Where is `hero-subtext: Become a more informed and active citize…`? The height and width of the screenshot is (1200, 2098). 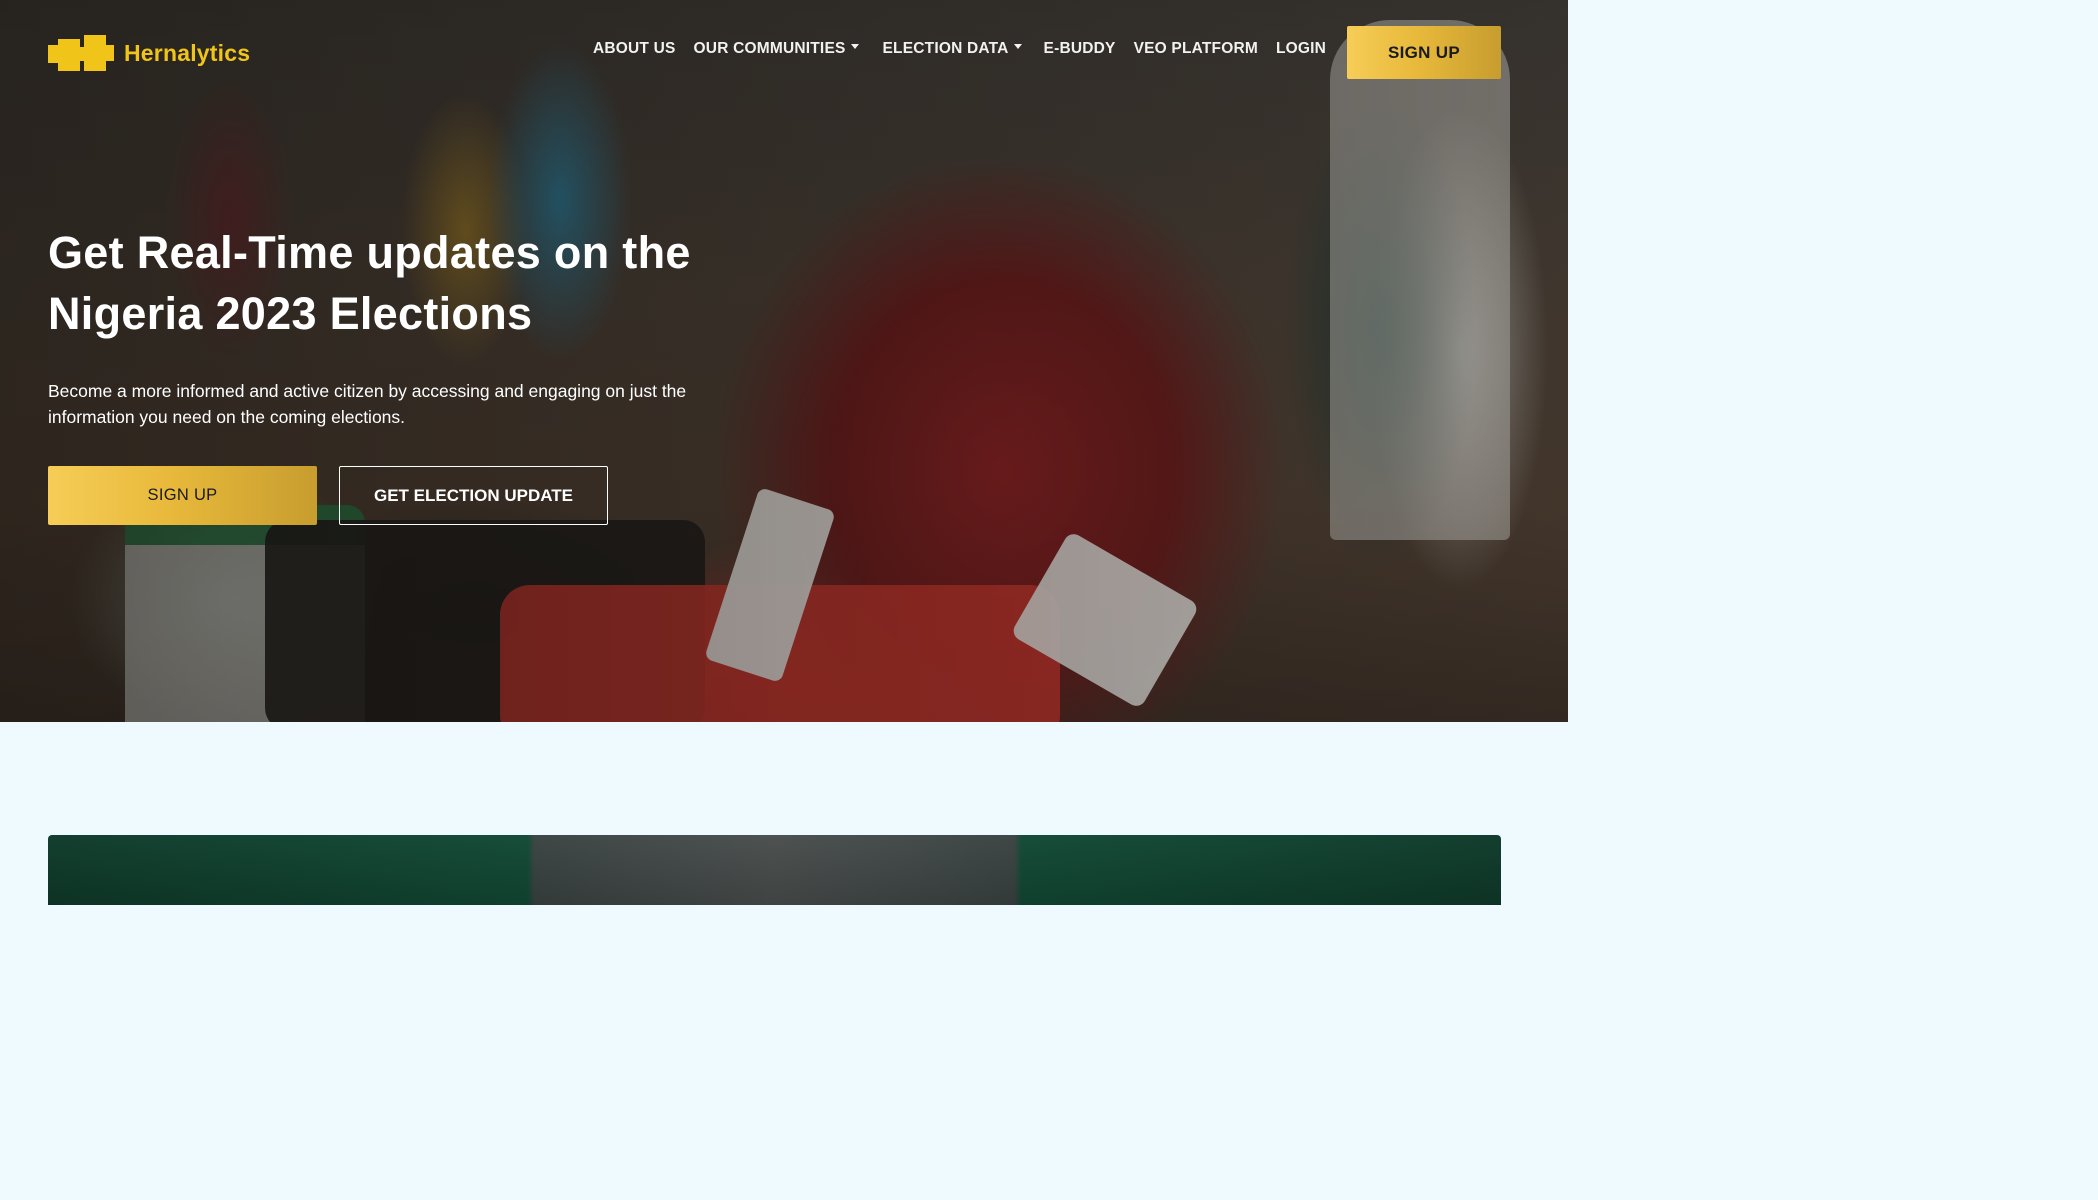
hero-subtext: Become a more informed and active citize… is located at coordinates (367, 404).